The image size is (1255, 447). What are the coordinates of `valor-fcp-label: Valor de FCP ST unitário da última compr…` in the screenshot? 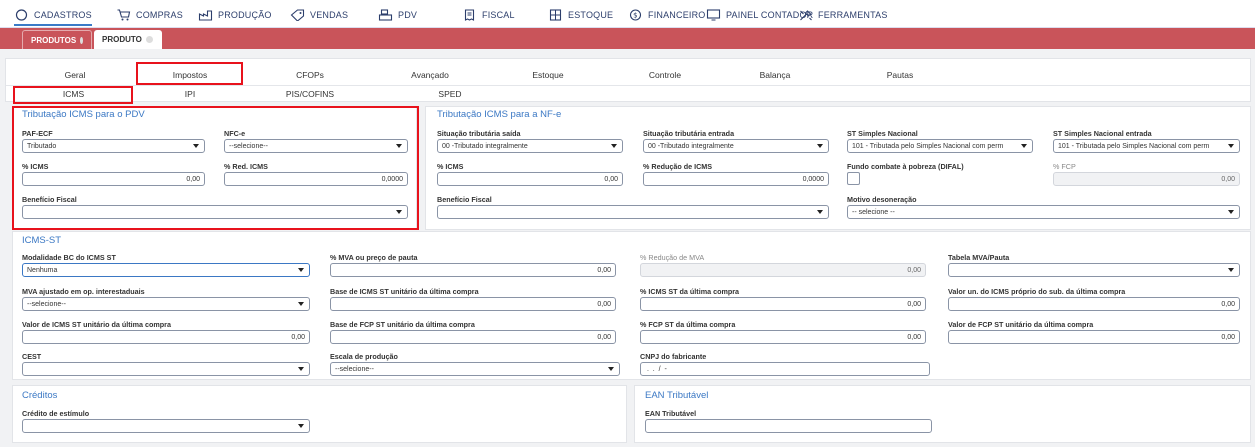 It's located at (1021, 324).